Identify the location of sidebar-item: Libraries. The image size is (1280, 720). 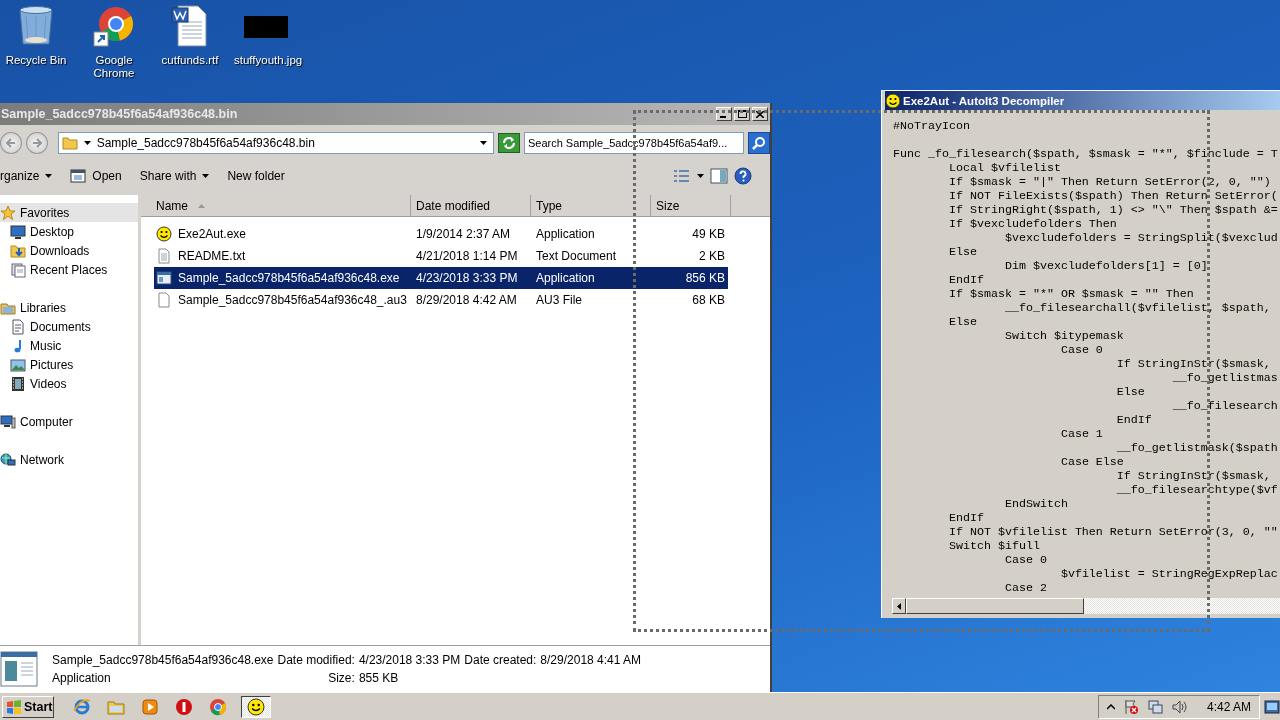
(69, 307).